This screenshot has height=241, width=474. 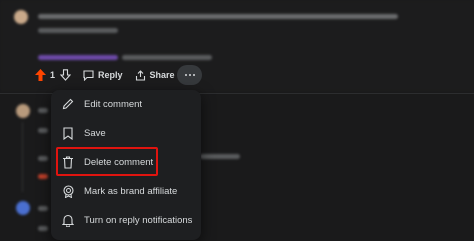 What do you see at coordinates (68, 191) in the screenshot?
I see `brand-affiliate-icon` at bounding box center [68, 191].